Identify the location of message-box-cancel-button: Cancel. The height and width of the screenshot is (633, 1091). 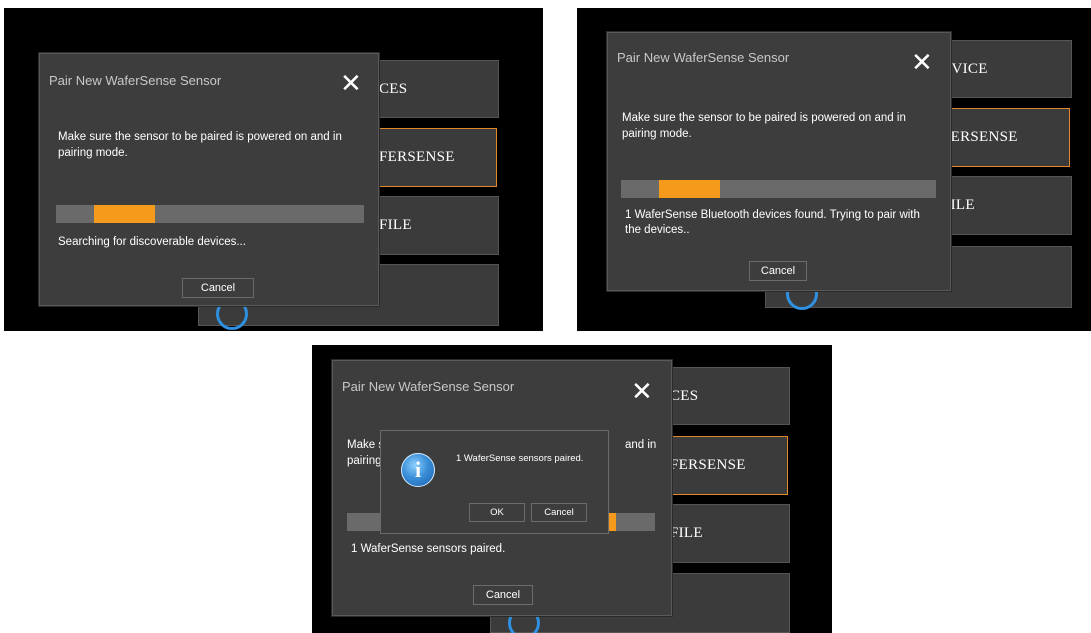
(559, 512).